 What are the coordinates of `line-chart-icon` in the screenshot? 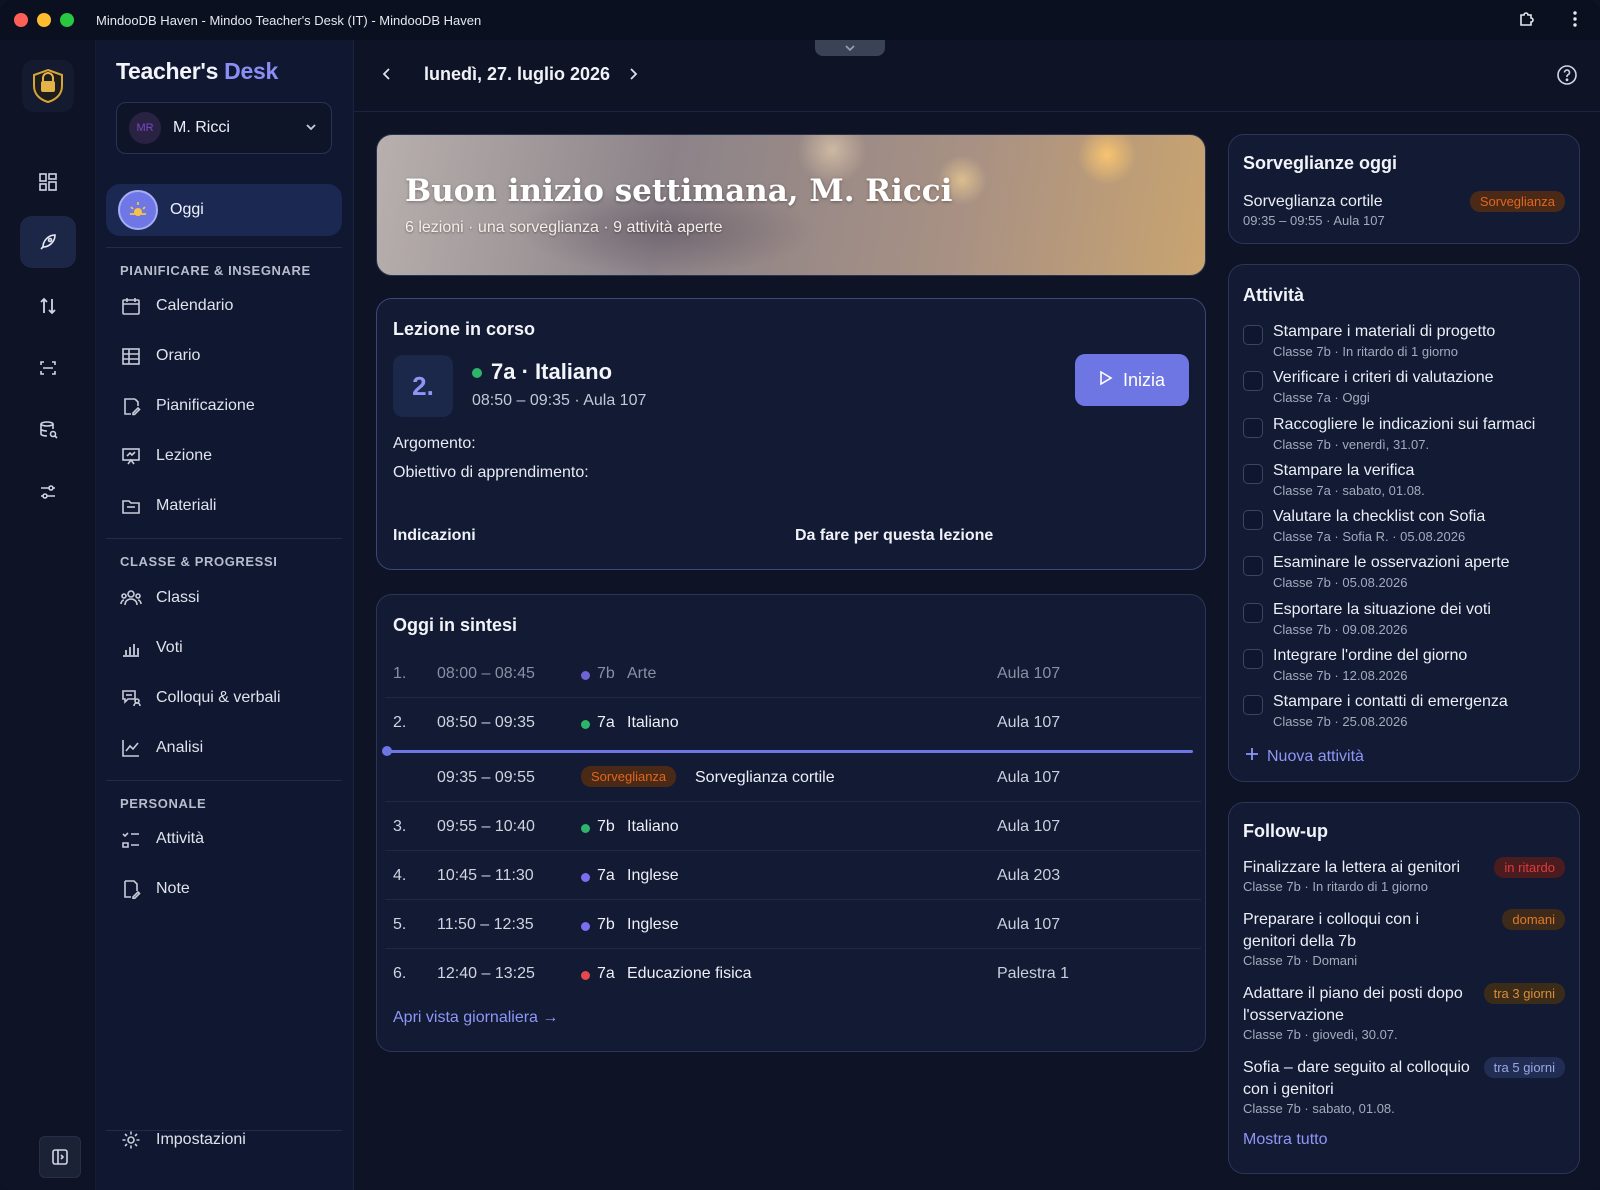 It's located at (131, 748).